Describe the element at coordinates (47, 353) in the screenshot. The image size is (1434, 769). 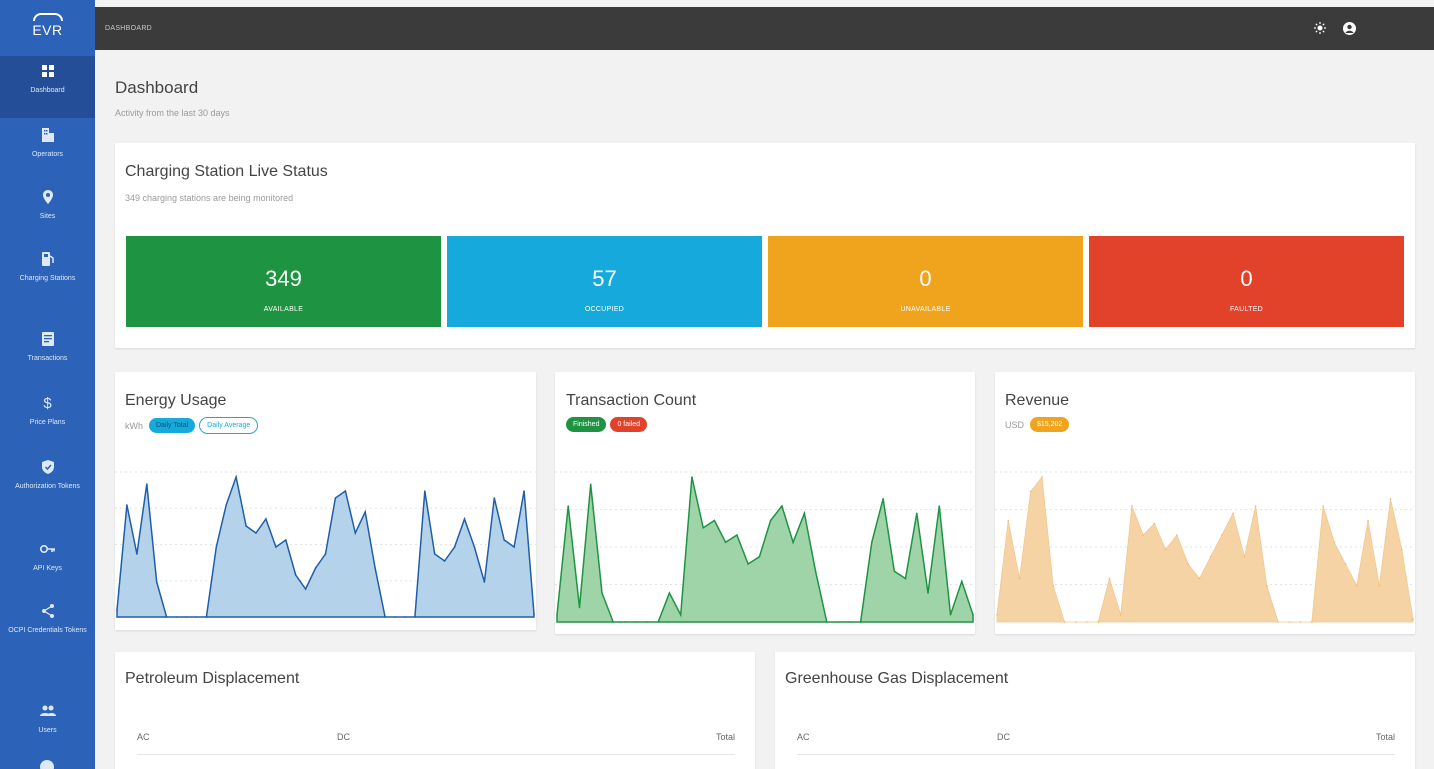
I see `sidebar-item-transactions: Transactions` at that location.